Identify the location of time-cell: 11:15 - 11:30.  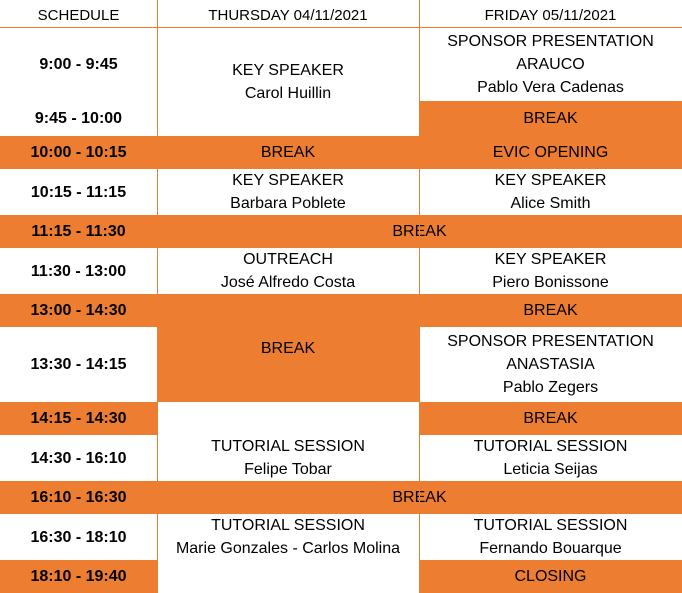
(78, 231).